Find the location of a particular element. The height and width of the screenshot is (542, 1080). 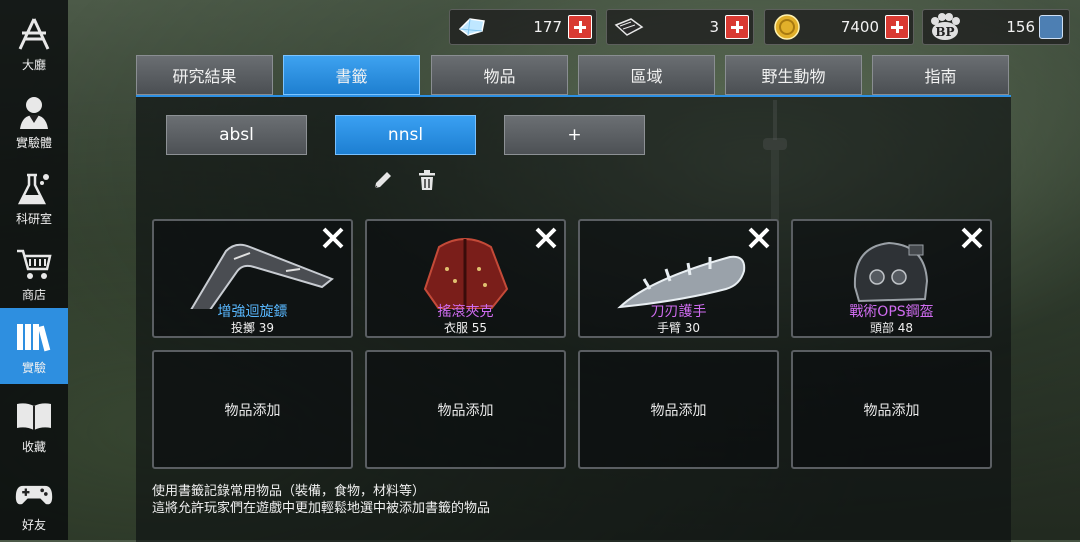

sidebar-item-characters: 實驗體 is located at coordinates (34, 121).